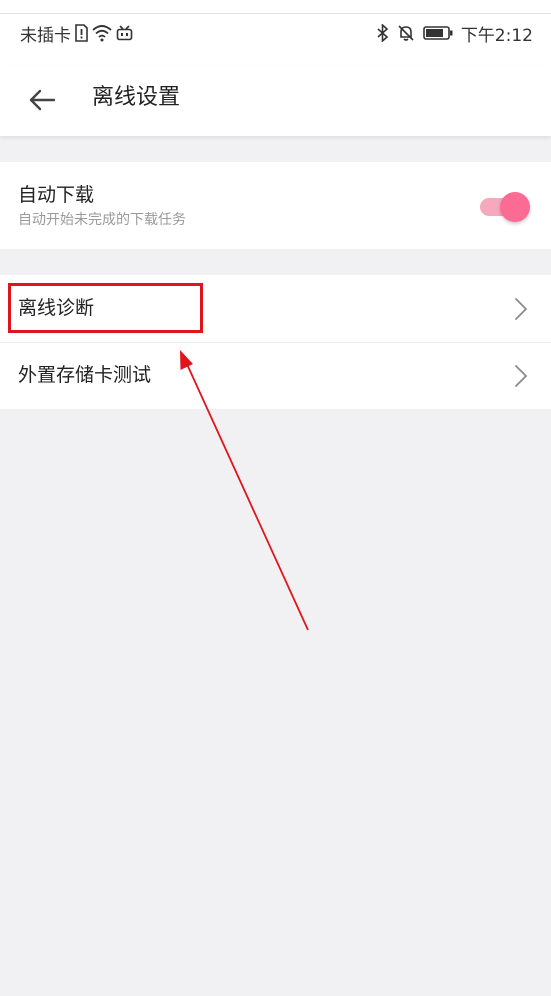  Describe the element at coordinates (105, 308) in the screenshot. I see `annotation-highlight-box` at that location.